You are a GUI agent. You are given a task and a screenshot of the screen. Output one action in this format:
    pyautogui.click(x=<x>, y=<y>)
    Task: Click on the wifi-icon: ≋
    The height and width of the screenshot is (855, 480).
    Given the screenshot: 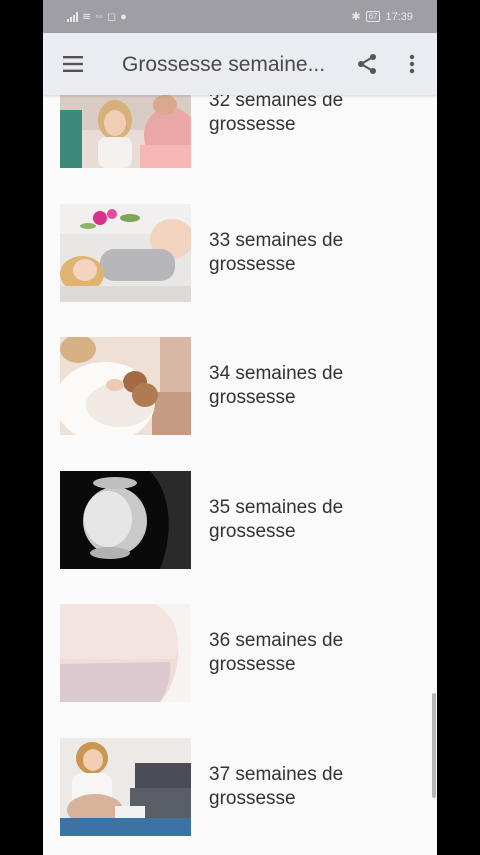 What is the action you would take?
    pyautogui.click(x=87, y=17)
    